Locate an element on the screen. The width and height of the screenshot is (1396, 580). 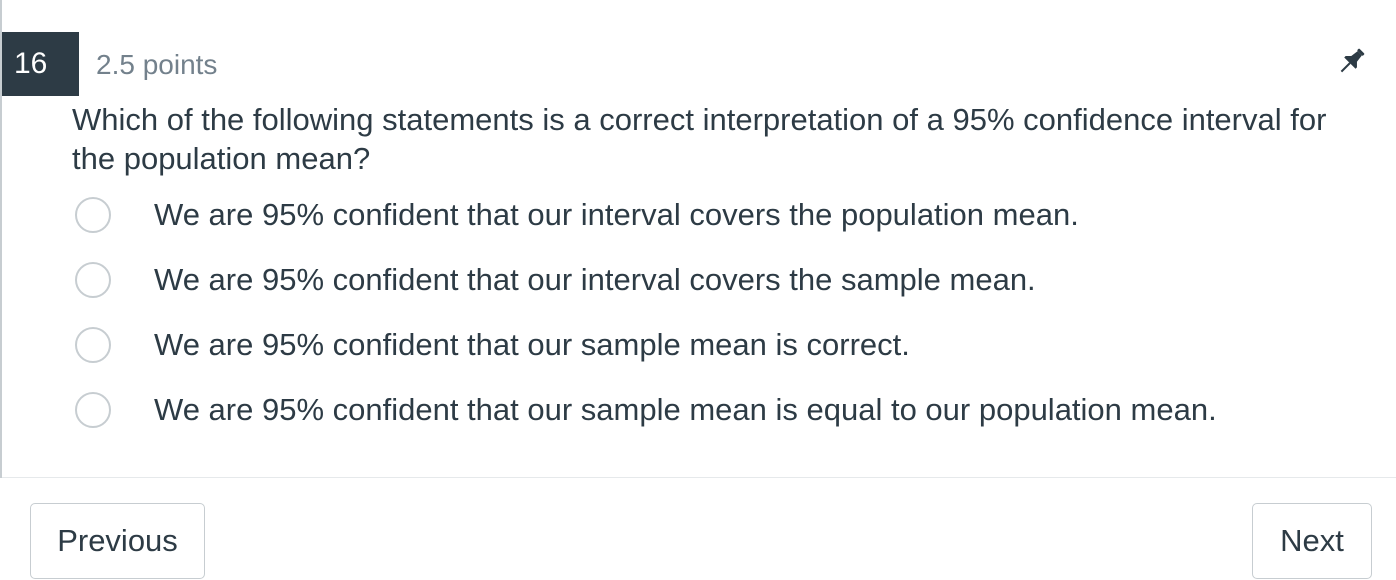
question-number: 16 is located at coordinates (40, 64).